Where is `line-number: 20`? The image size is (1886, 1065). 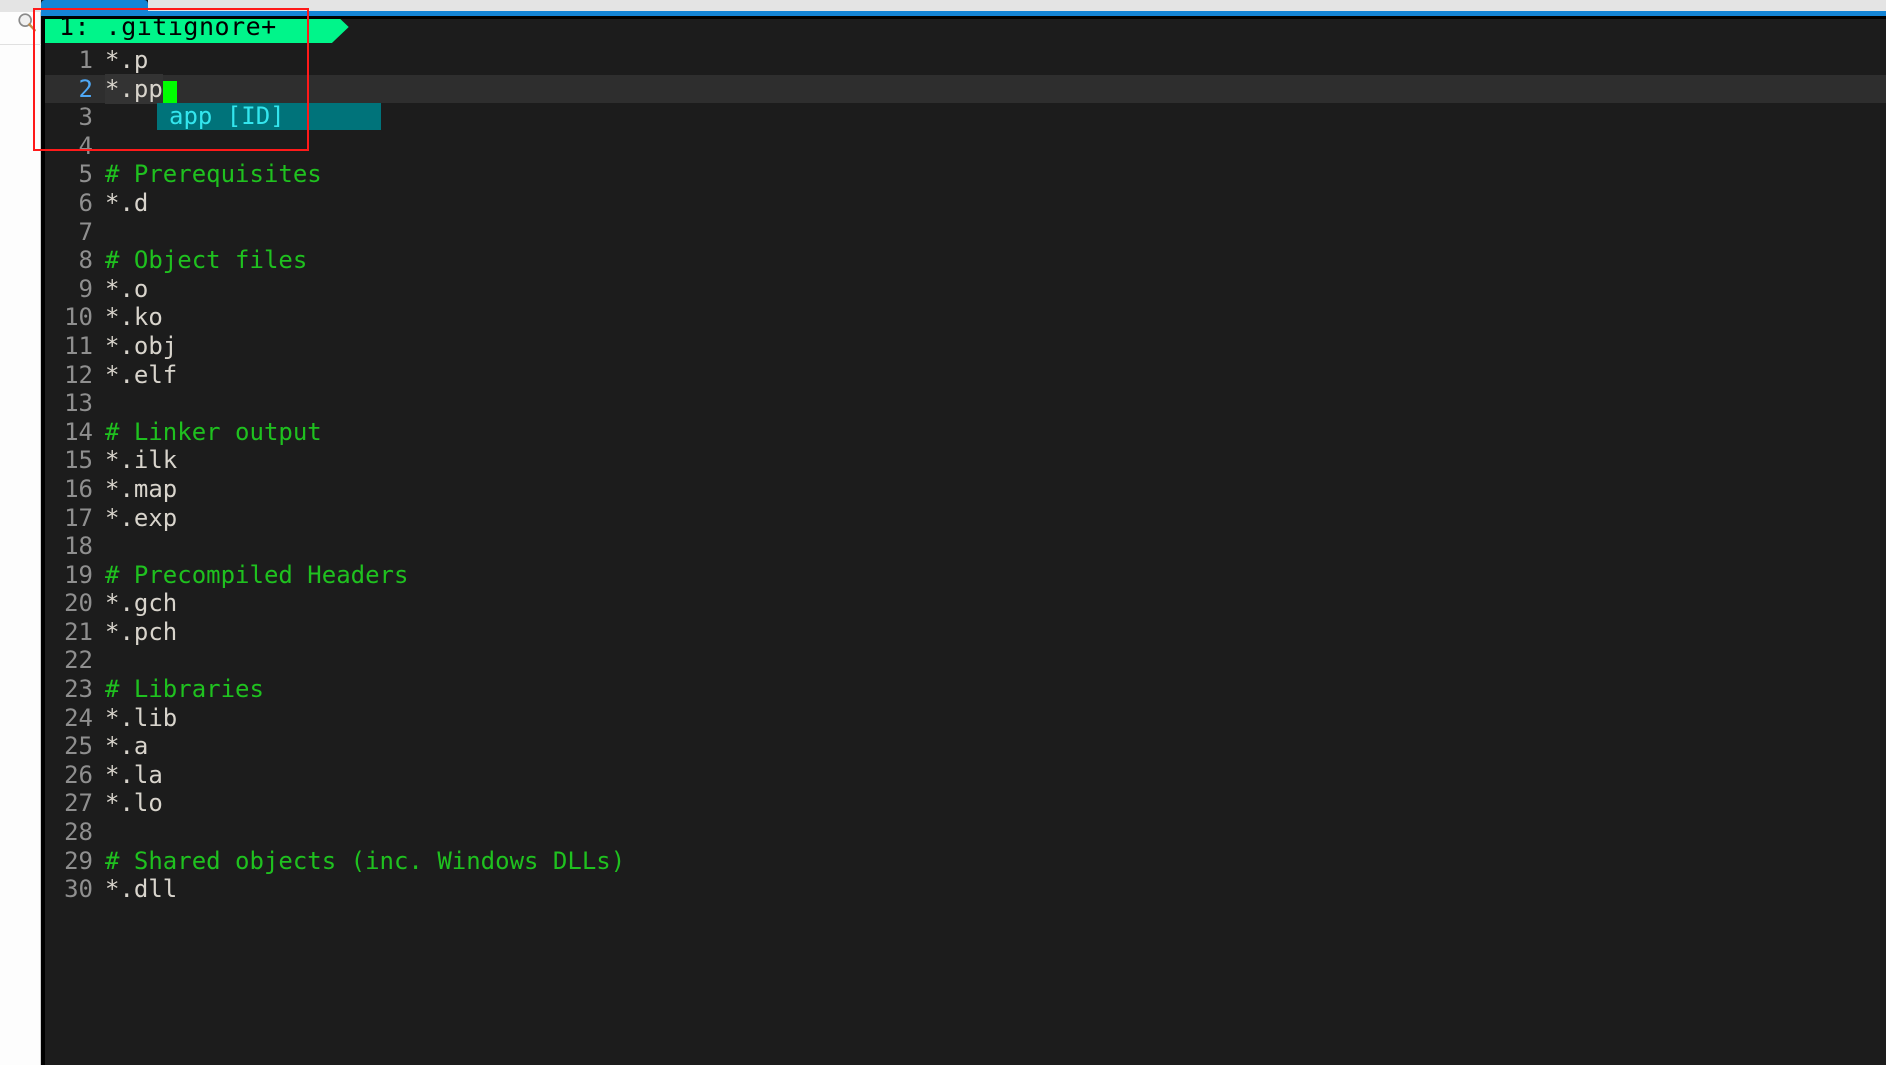 line-number: 20 is located at coordinates (78, 603).